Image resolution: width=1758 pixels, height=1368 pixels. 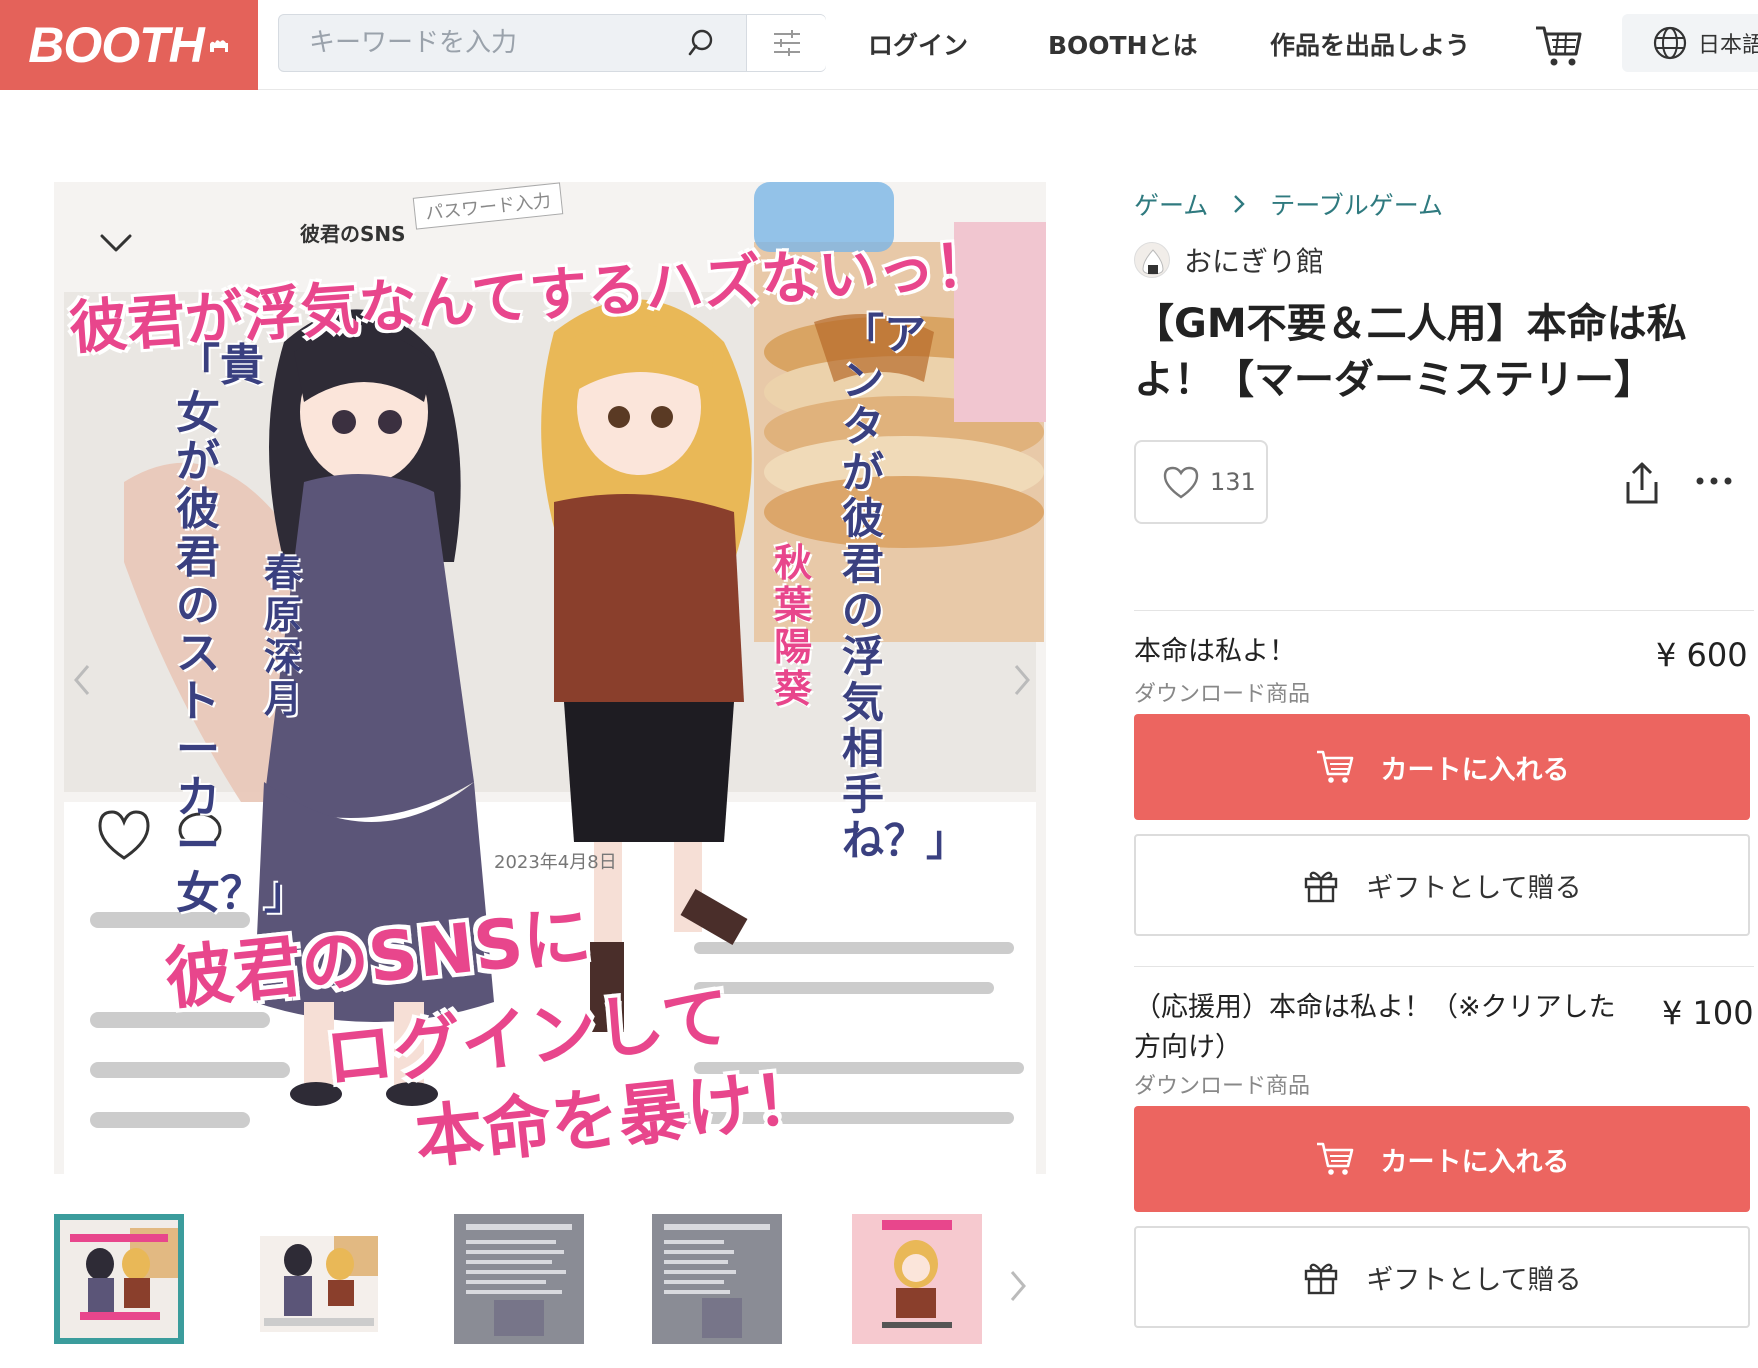 I want to click on login-link: ログイン, so click(x=918, y=44).